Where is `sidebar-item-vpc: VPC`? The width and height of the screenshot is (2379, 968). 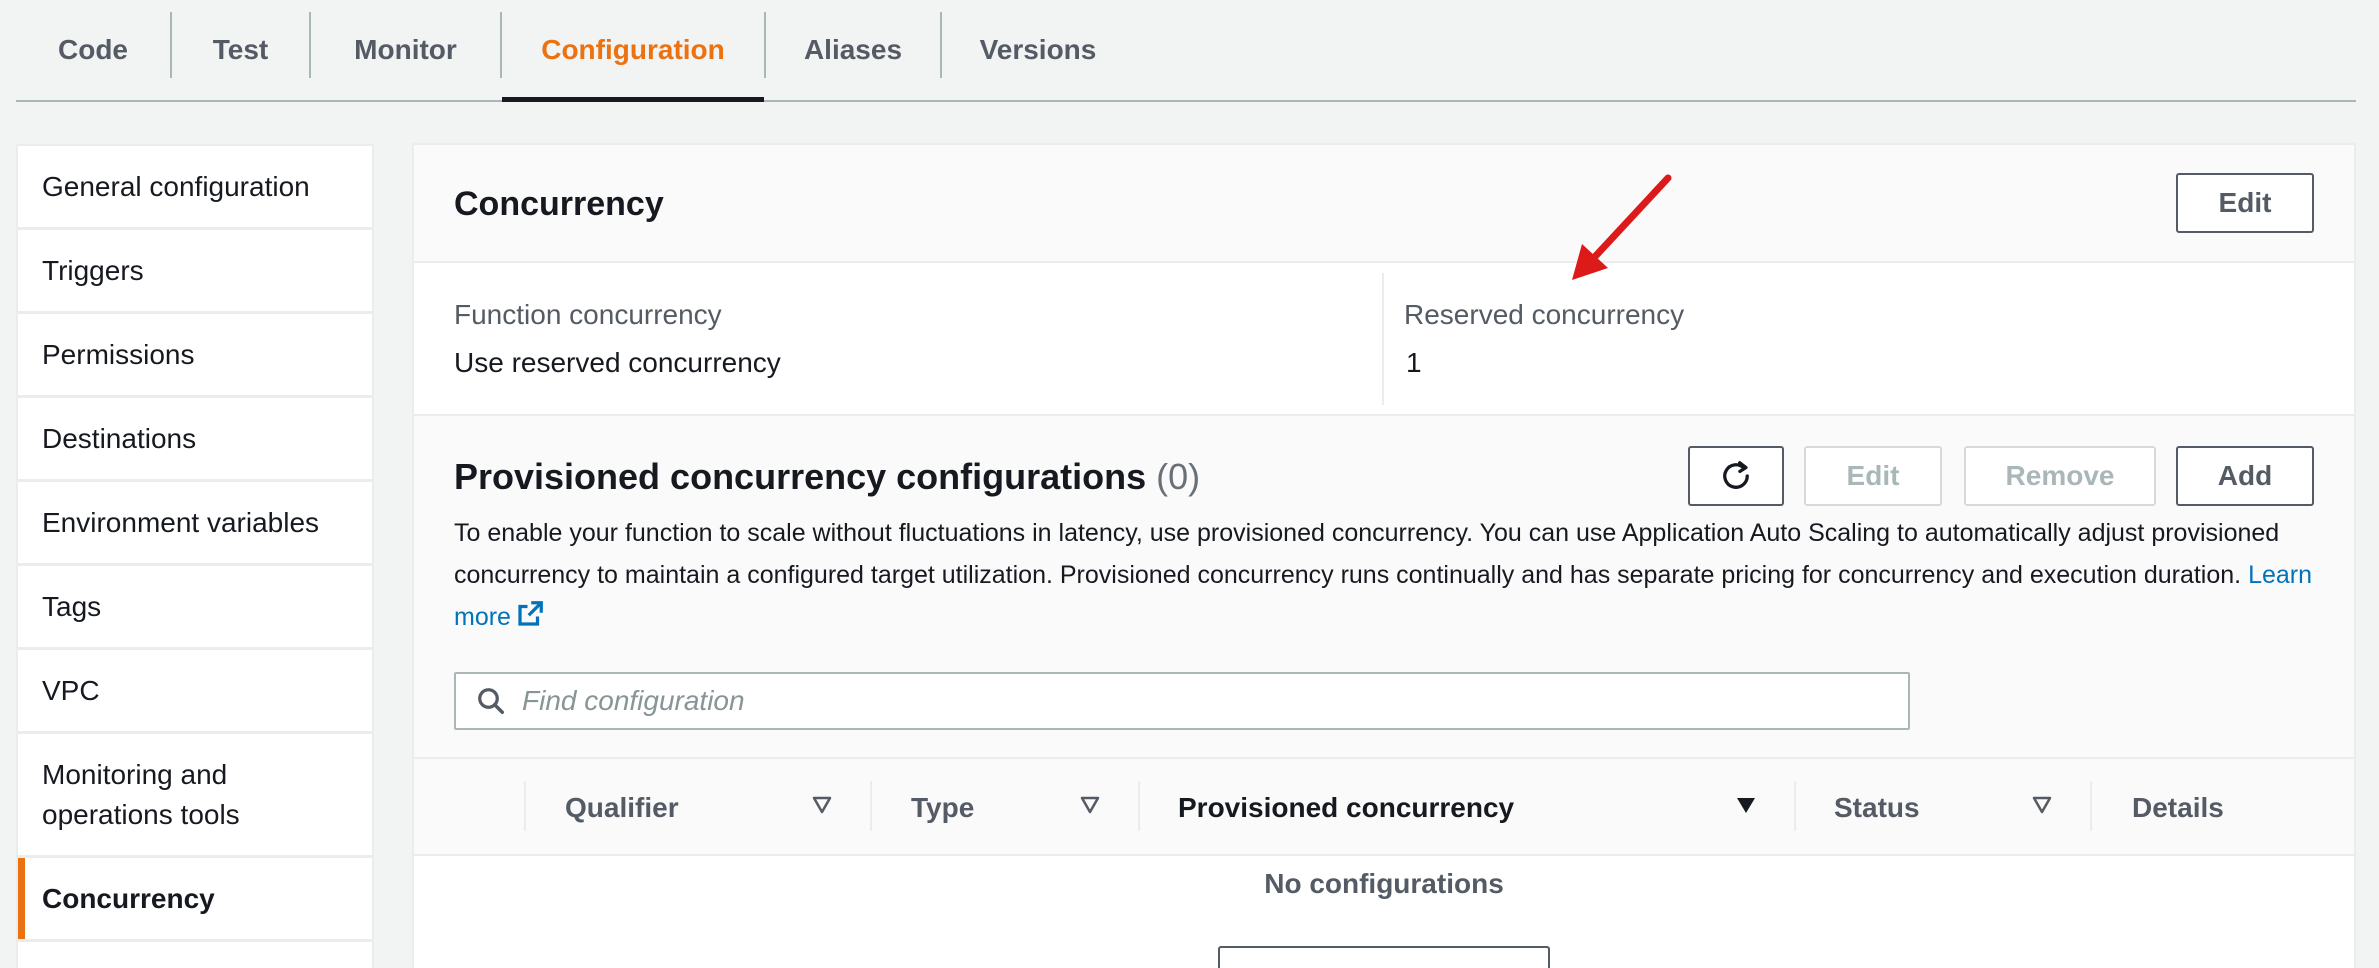
sidebar-item-vpc: VPC is located at coordinates (195, 692).